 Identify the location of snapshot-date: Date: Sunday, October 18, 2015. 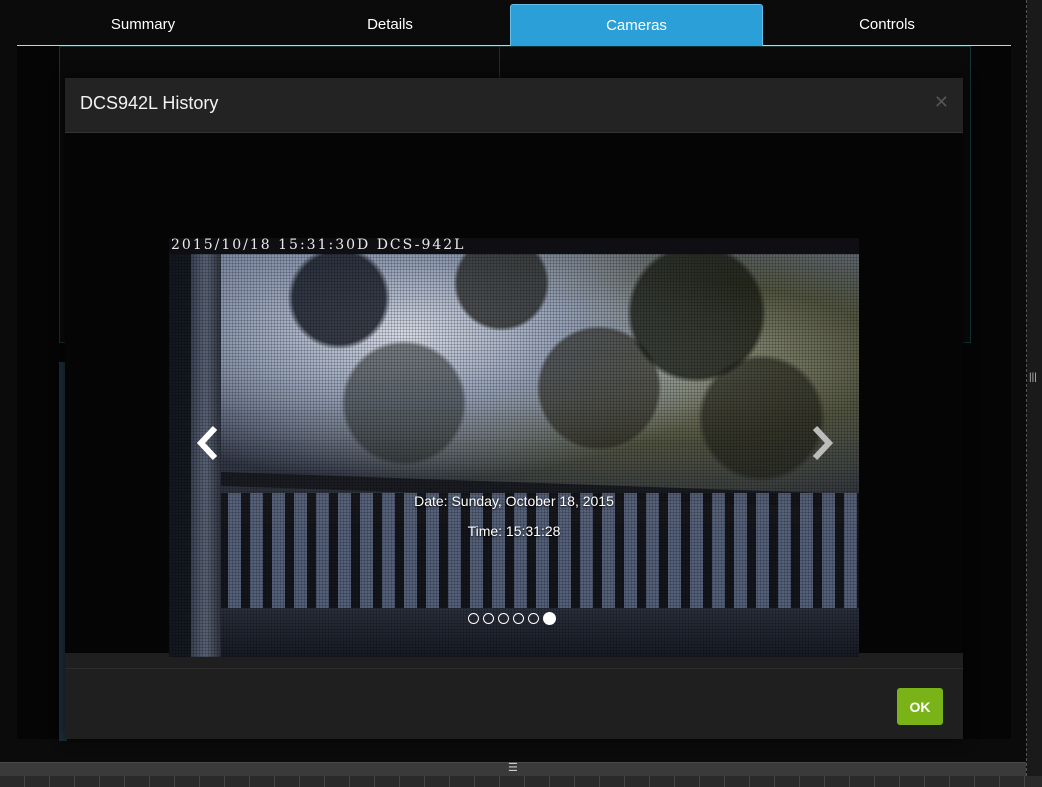
(514, 501).